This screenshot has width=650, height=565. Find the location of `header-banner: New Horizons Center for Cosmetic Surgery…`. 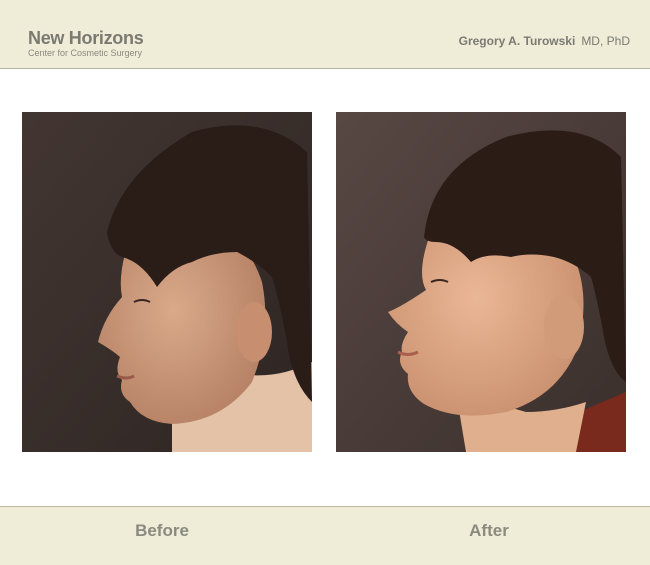

header-banner: New Horizons Center for Cosmetic Surgery… is located at coordinates (325, 34).